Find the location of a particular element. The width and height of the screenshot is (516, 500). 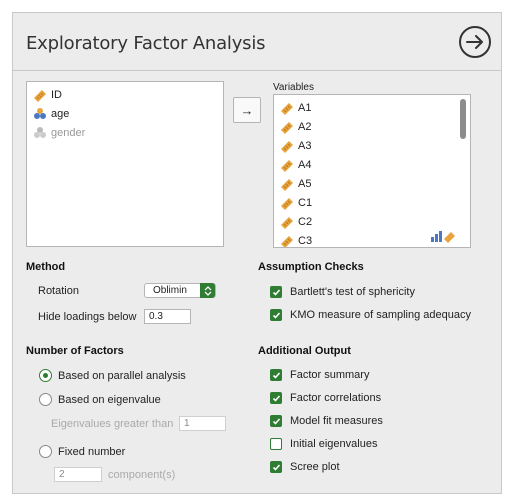

list-item: age is located at coordinates (51, 114).